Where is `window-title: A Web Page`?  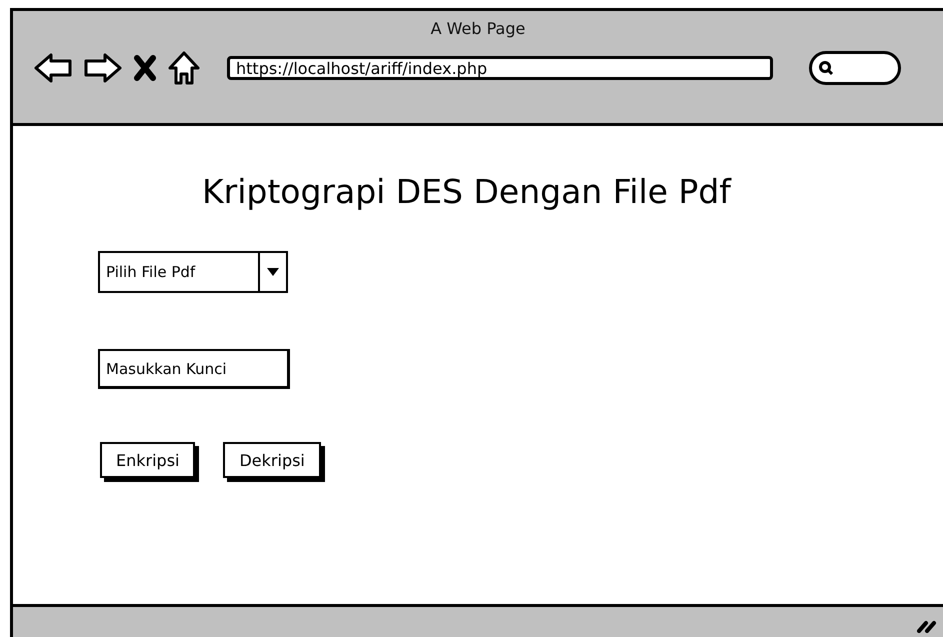 window-title: A Web Page is located at coordinates (478, 28).